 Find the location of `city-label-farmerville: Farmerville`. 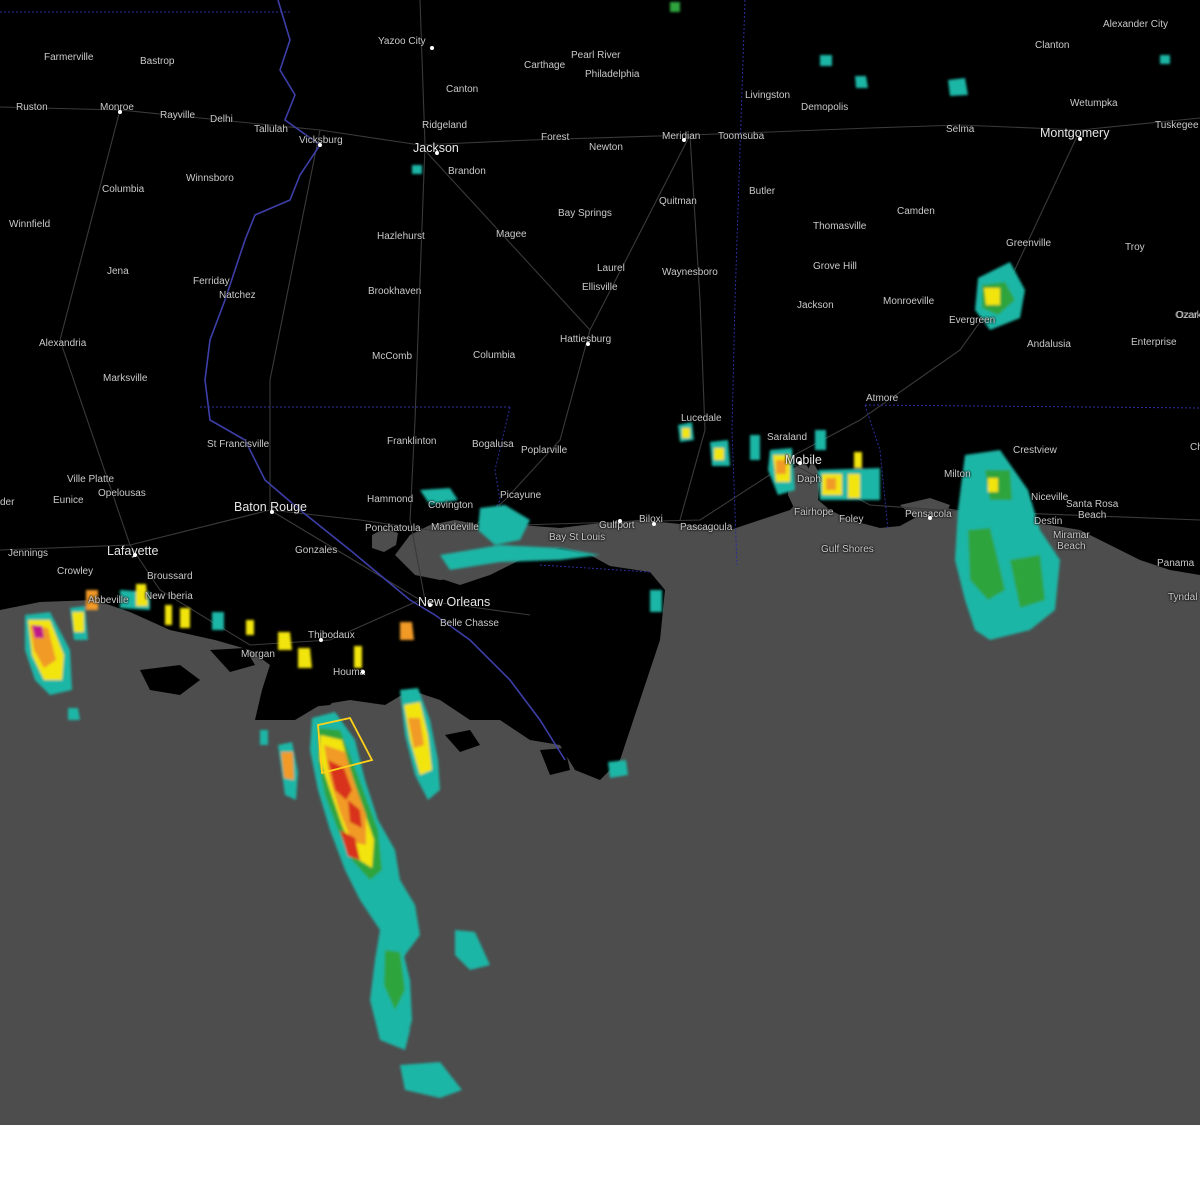

city-label-farmerville: Farmerville is located at coordinates (69, 57).